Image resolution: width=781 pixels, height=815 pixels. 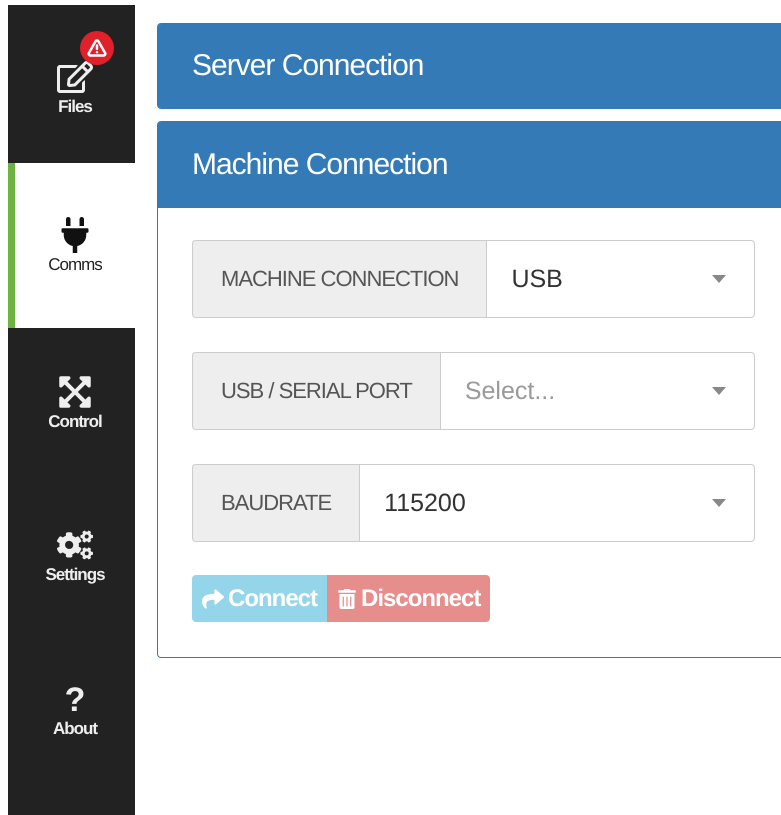 What do you see at coordinates (75, 574) in the screenshot?
I see `tab-label: Settings` at bounding box center [75, 574].